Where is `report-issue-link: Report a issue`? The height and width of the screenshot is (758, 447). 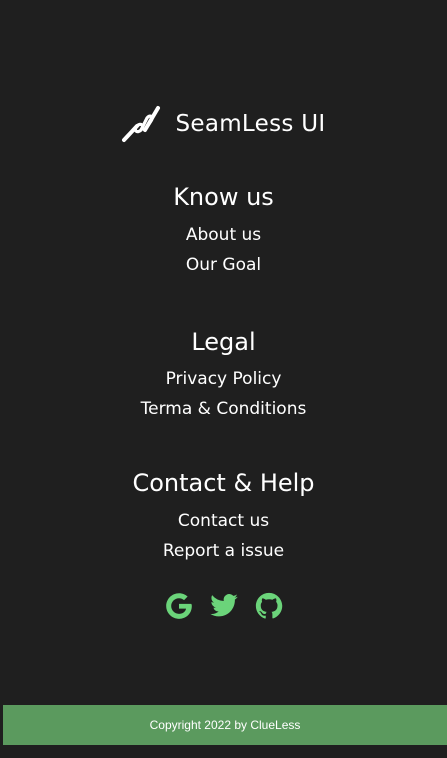 report-issue-link: Report a issue is located at coordinates (223, 551).